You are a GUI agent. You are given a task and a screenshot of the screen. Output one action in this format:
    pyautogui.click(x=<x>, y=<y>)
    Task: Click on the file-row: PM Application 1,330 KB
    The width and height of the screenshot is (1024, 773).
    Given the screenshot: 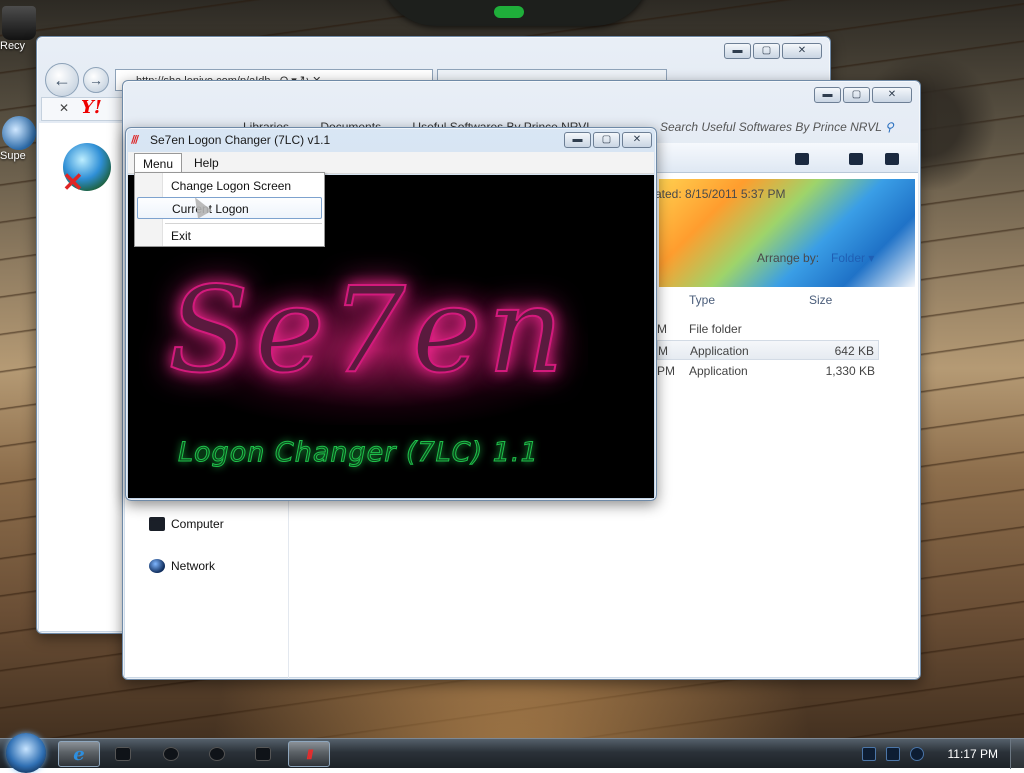 What is the action you would take?
    pyautogui.click(x=768, y=371)
    